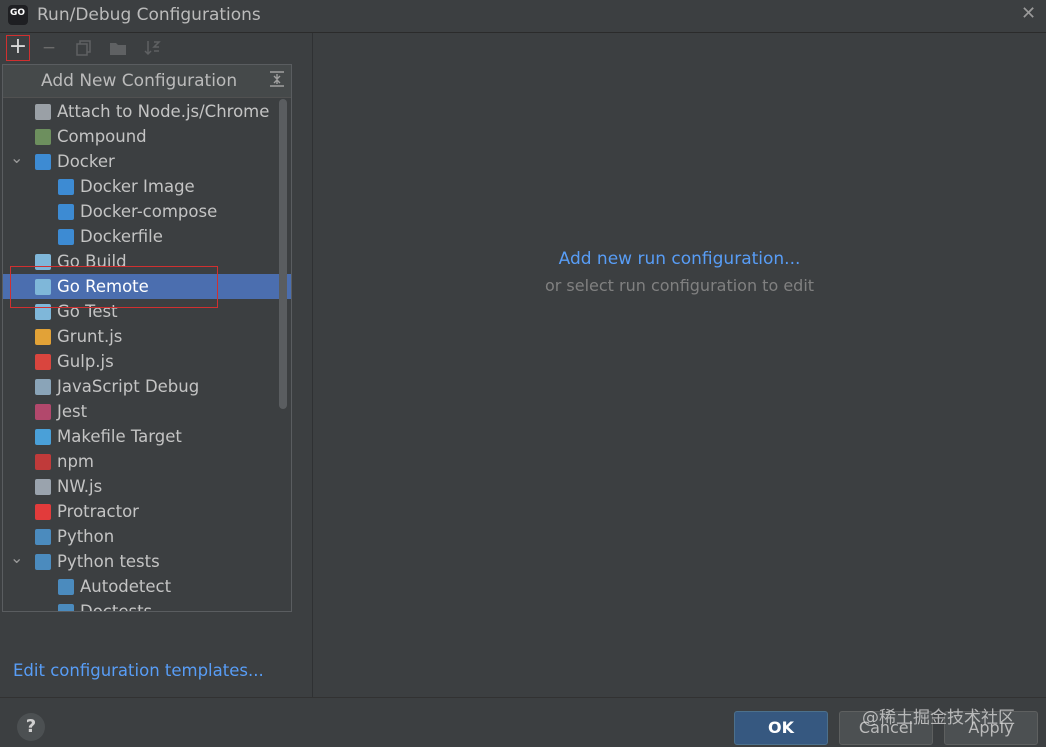  What do you see at coordinates (1028, 13) in the screenshot?
I see `close-icon: ✕` at bounding box center [1028, 13].